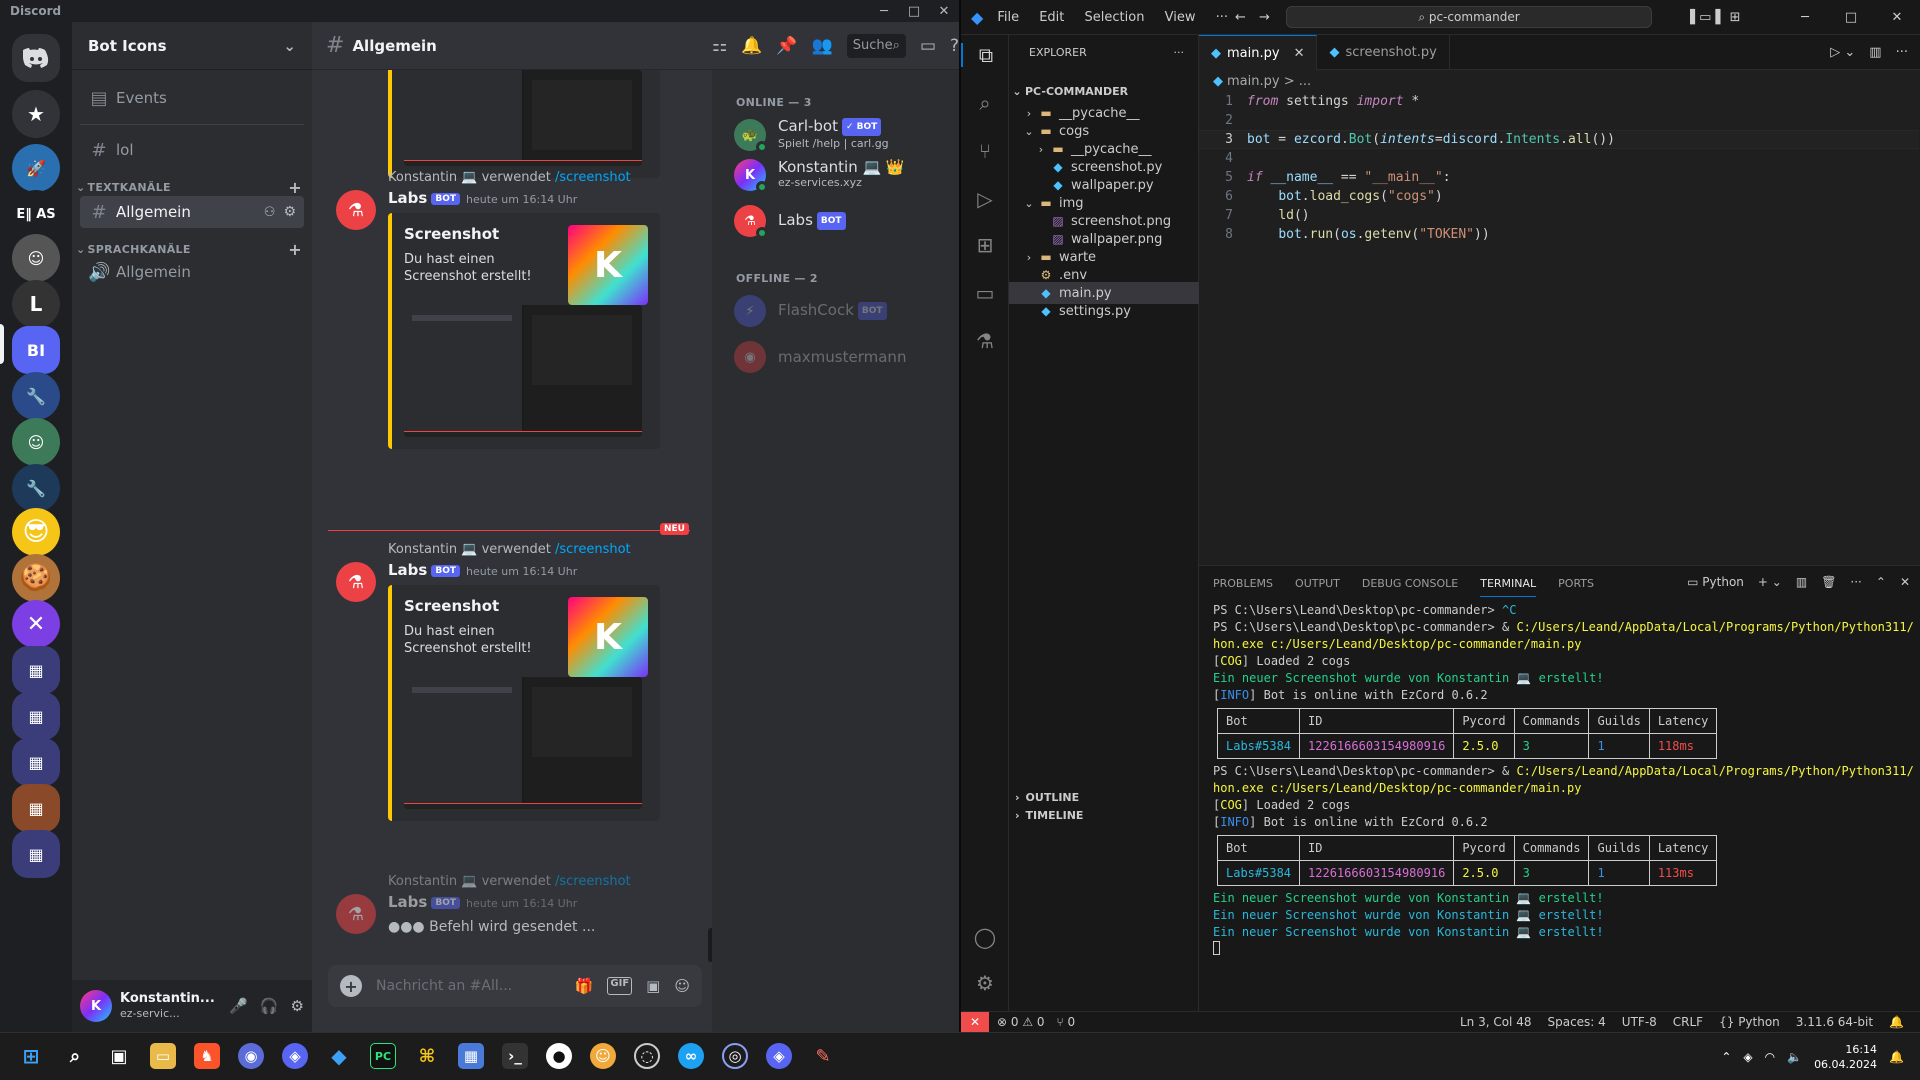 The image size is (1920, 1080). What do you see at coordinates (1104, 815) in the screenshot?
I see `timeline-section: › TIMELINE` at bounding box center [1104, 815].